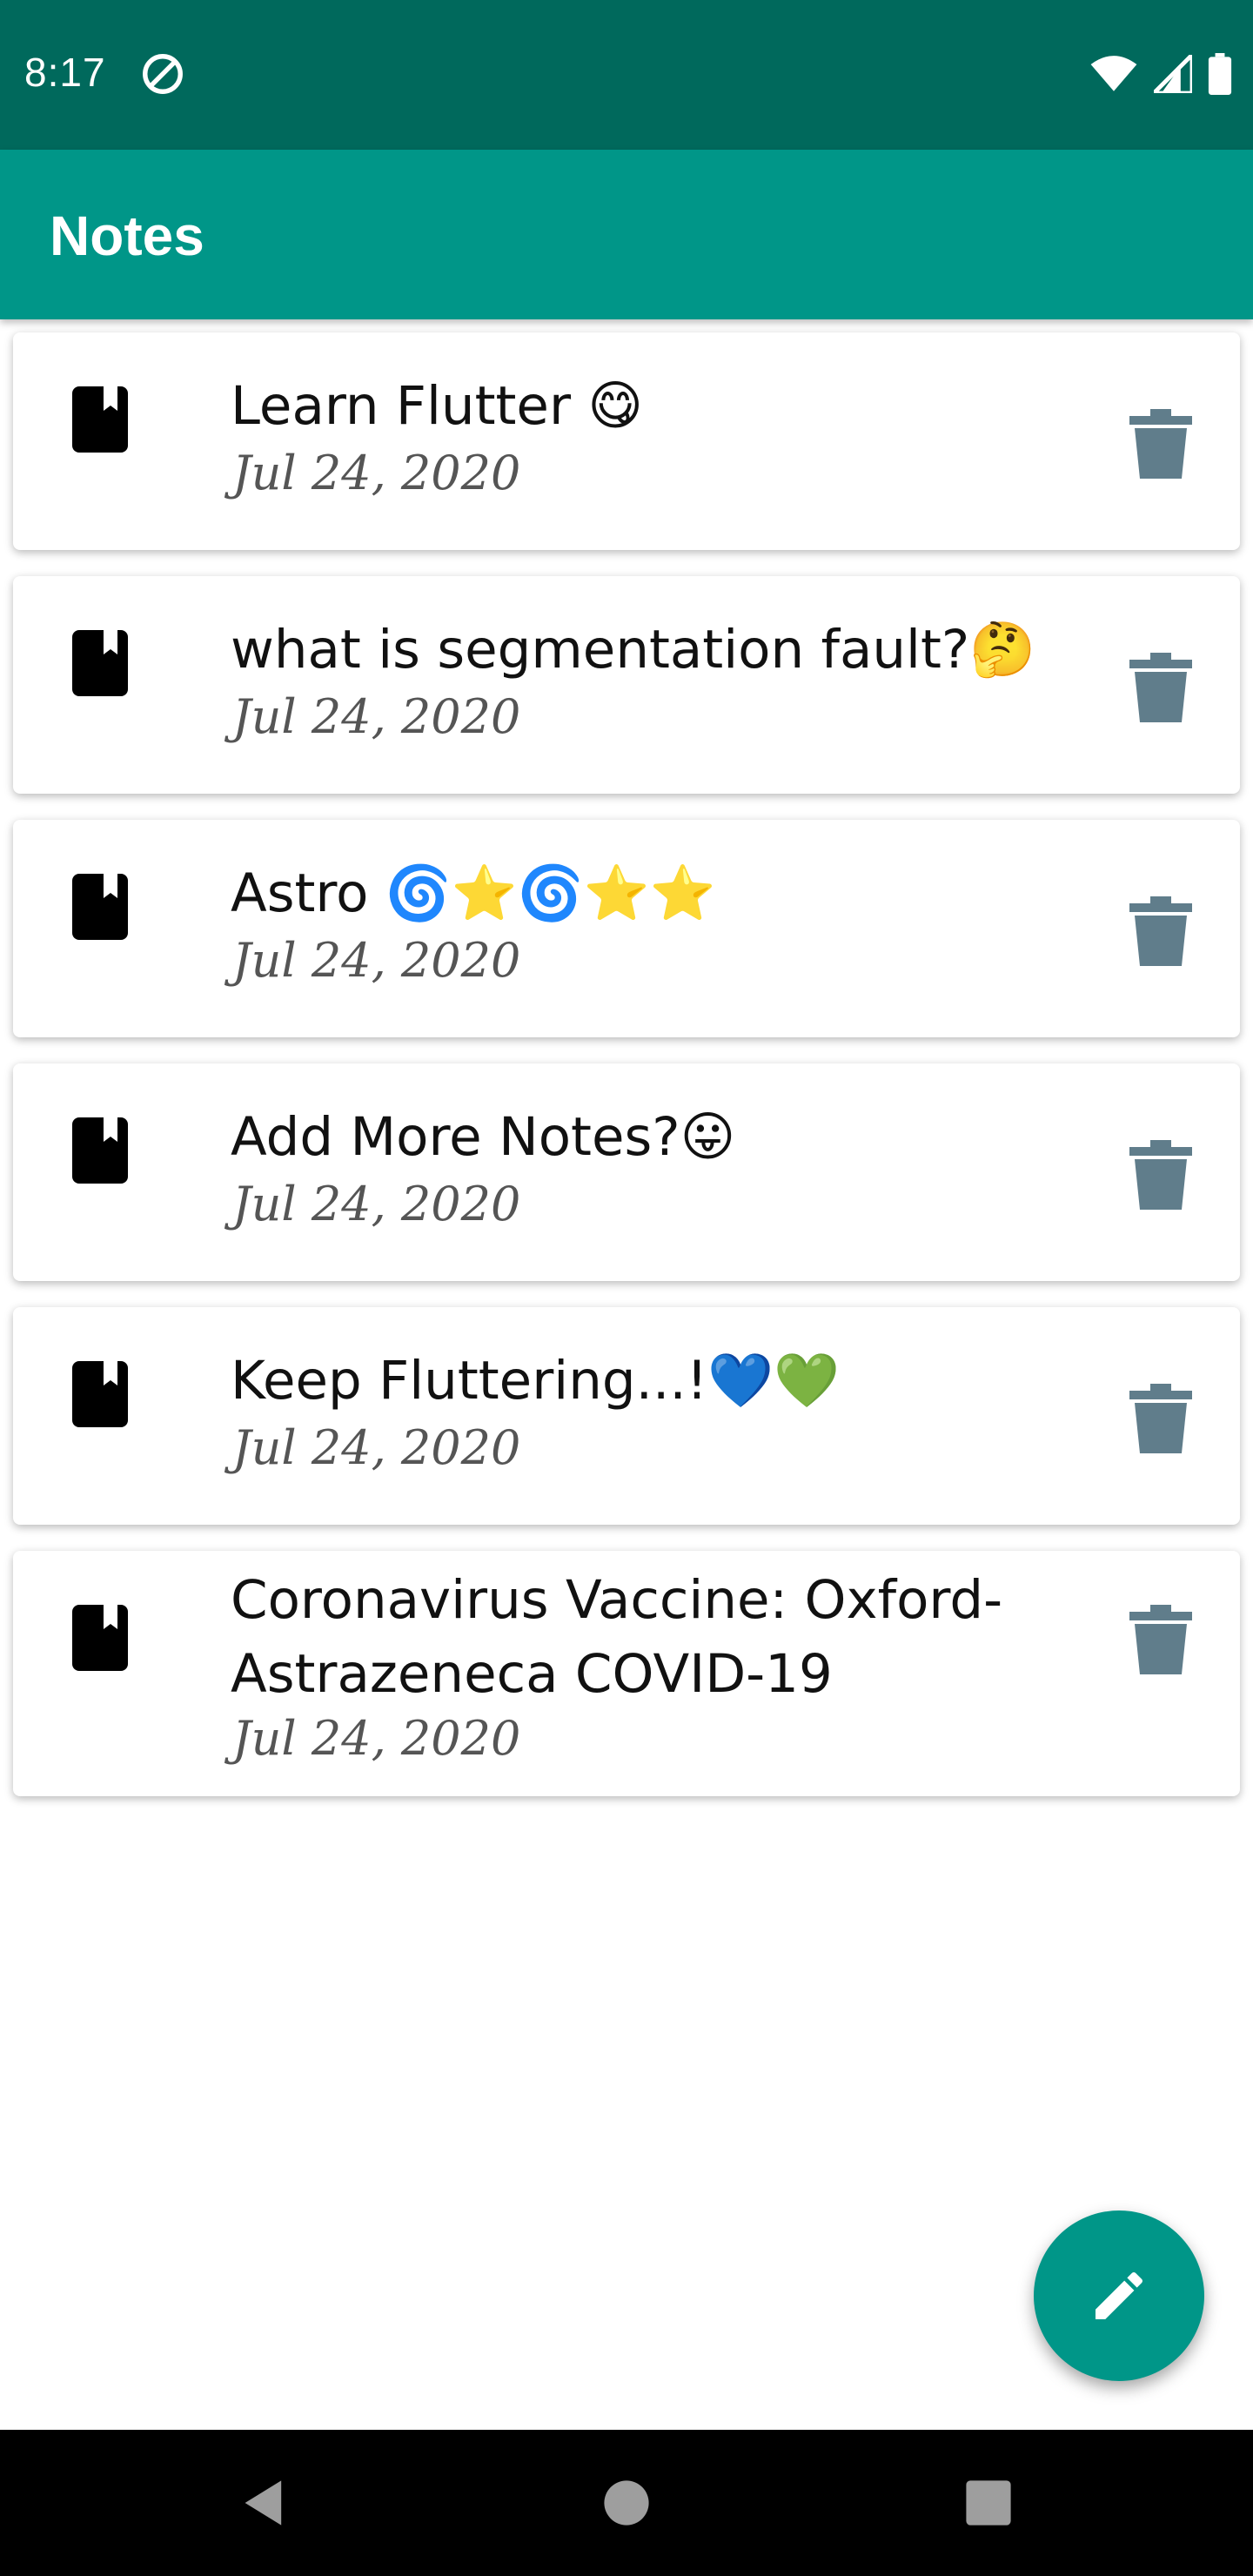  What do you see at coordinates (65, 72) in the screenshot?
I see `status-time: 8:17` at bounding box center [65, 72].